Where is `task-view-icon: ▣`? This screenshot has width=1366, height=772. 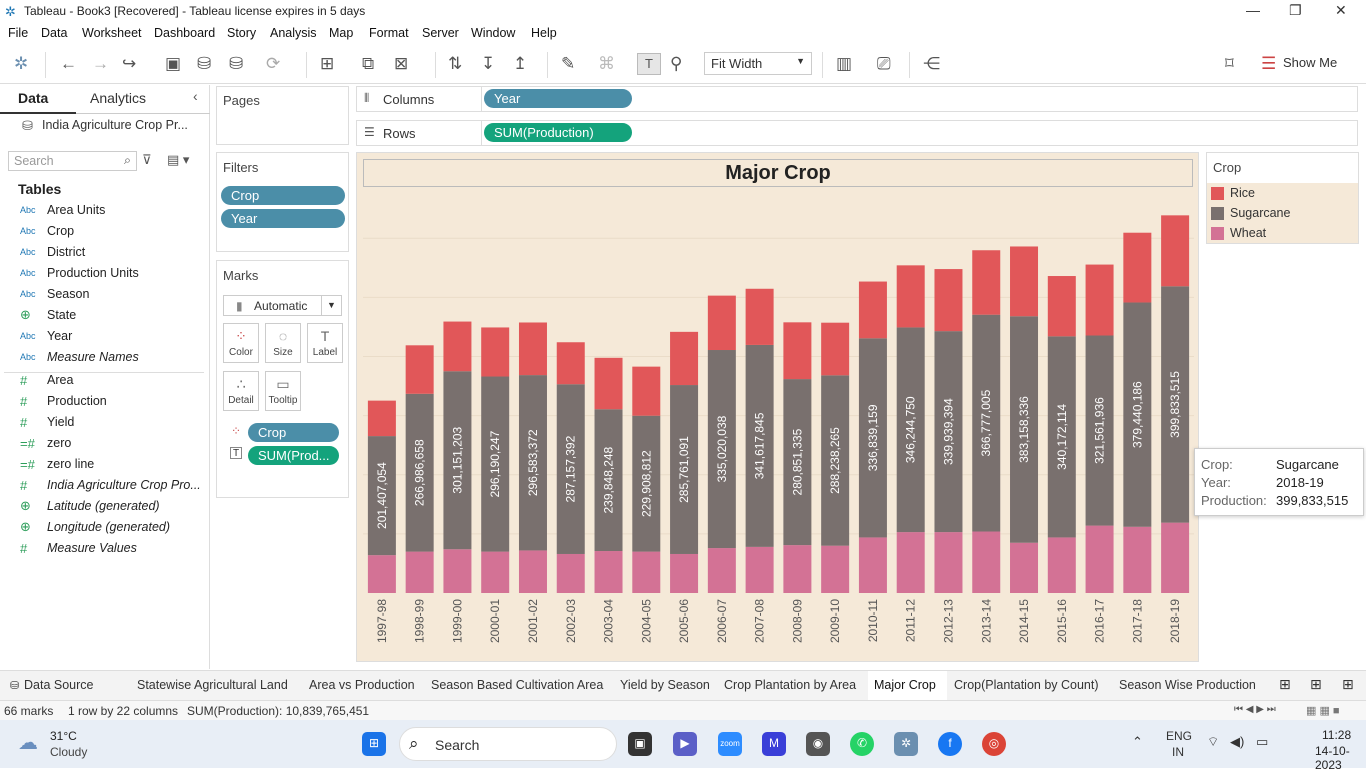 task-view-icon: ▣ is located at coordinates (640, 744).